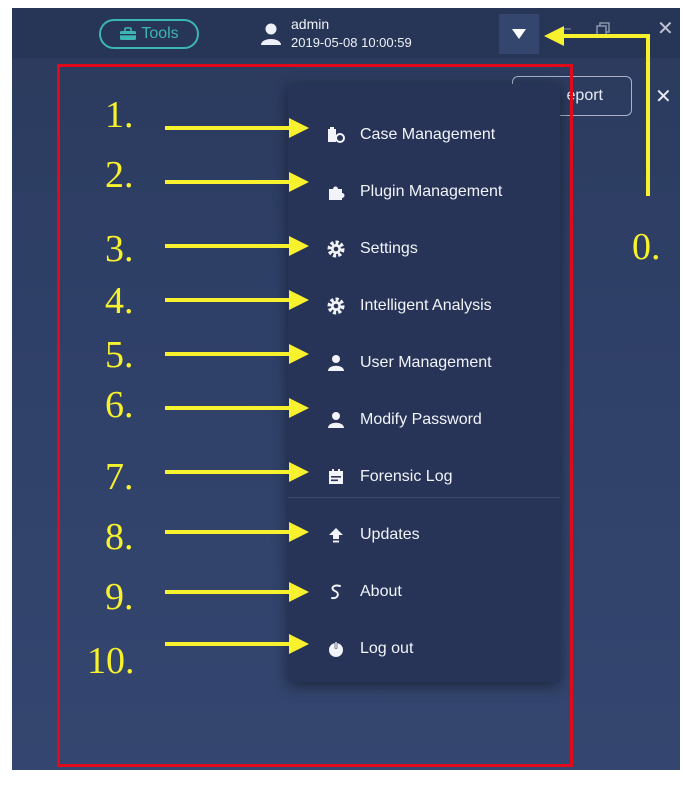 Image resolution: width=683 pixels, height=800 pixels. Describe the element at coordinates (119, 175) in the screenshot. I see `annotation-label-2: 2.` at that location.